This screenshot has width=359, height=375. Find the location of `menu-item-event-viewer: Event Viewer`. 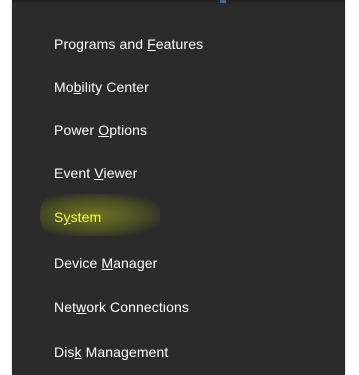

menu-item-event-viewer: Event Viewer is located at coordinates (178, 173).